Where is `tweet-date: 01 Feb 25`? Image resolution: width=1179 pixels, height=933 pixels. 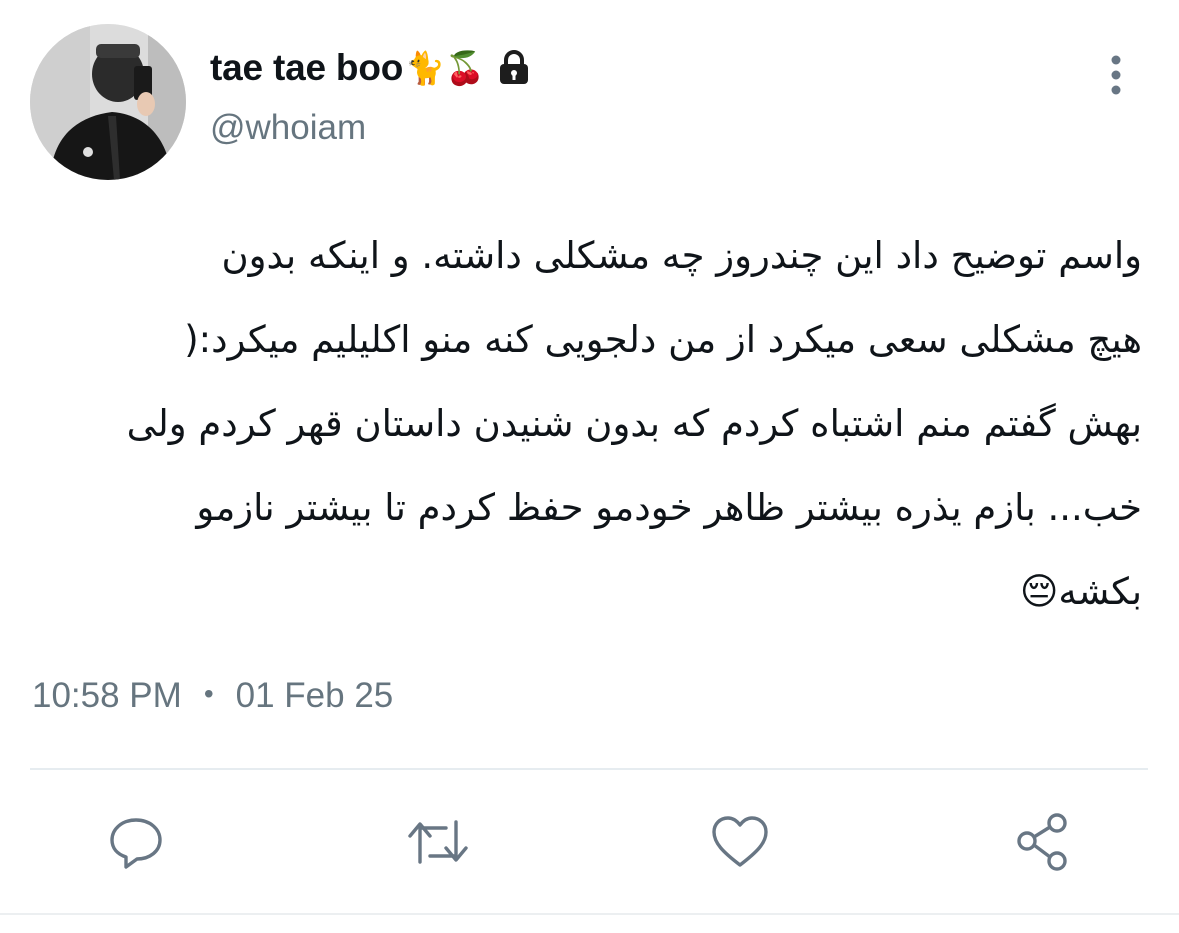 tweet-date: 01 Feb 25 is located at coordinates (314, 695).